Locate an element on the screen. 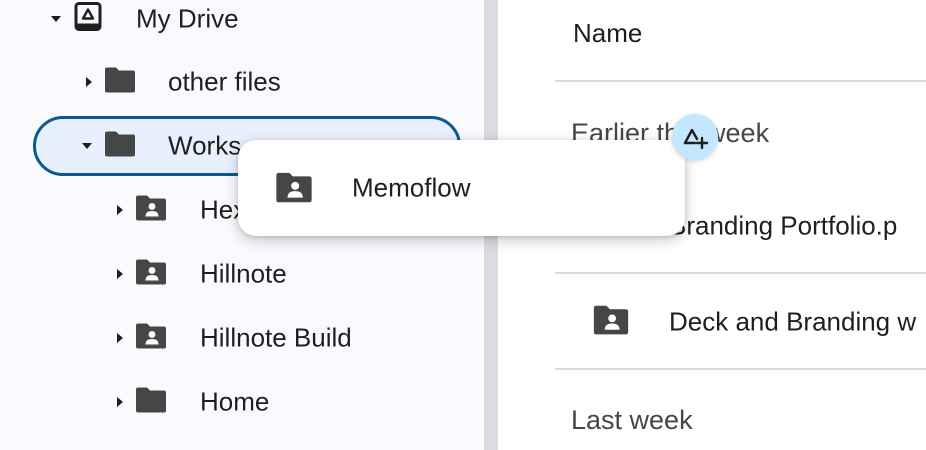 This screenshot has width=926, height=450. tree-item-hillnote-build: Hillnote Build is located at coordinates (242, 338).